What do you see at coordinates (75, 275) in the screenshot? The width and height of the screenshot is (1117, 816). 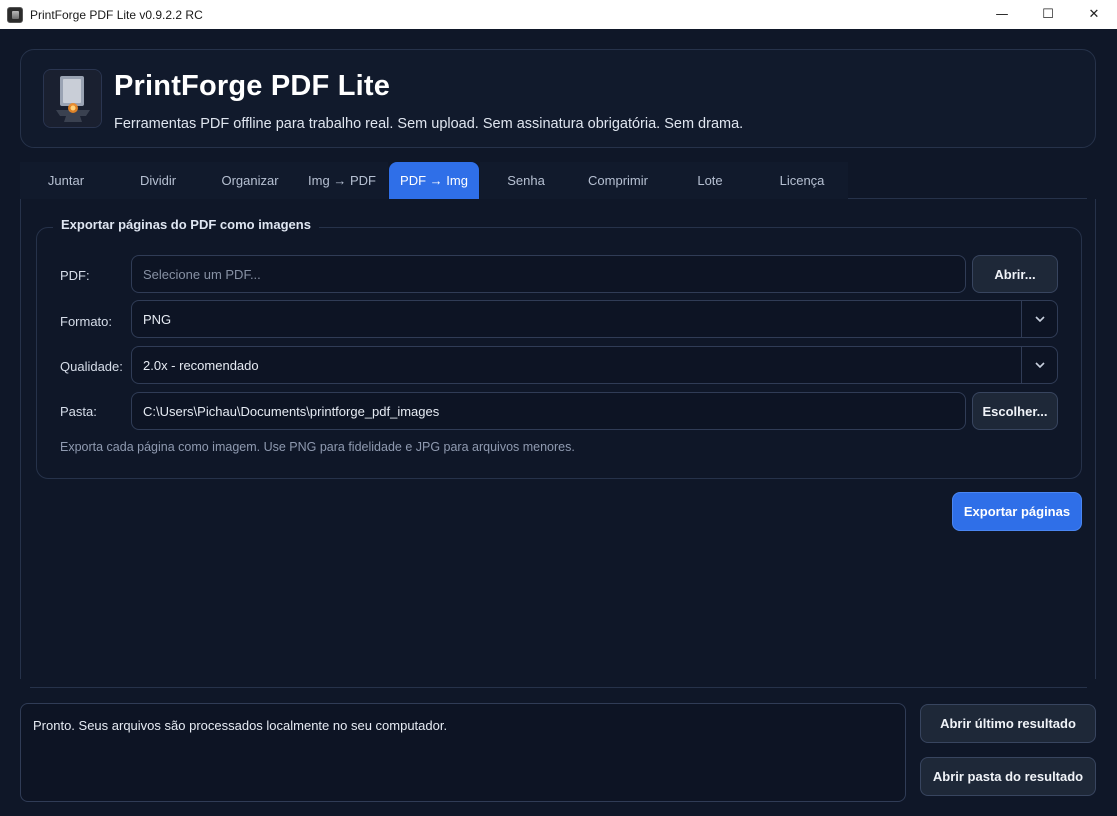 I see `pdf-label: PDF:` at bounding box center [75, 275].